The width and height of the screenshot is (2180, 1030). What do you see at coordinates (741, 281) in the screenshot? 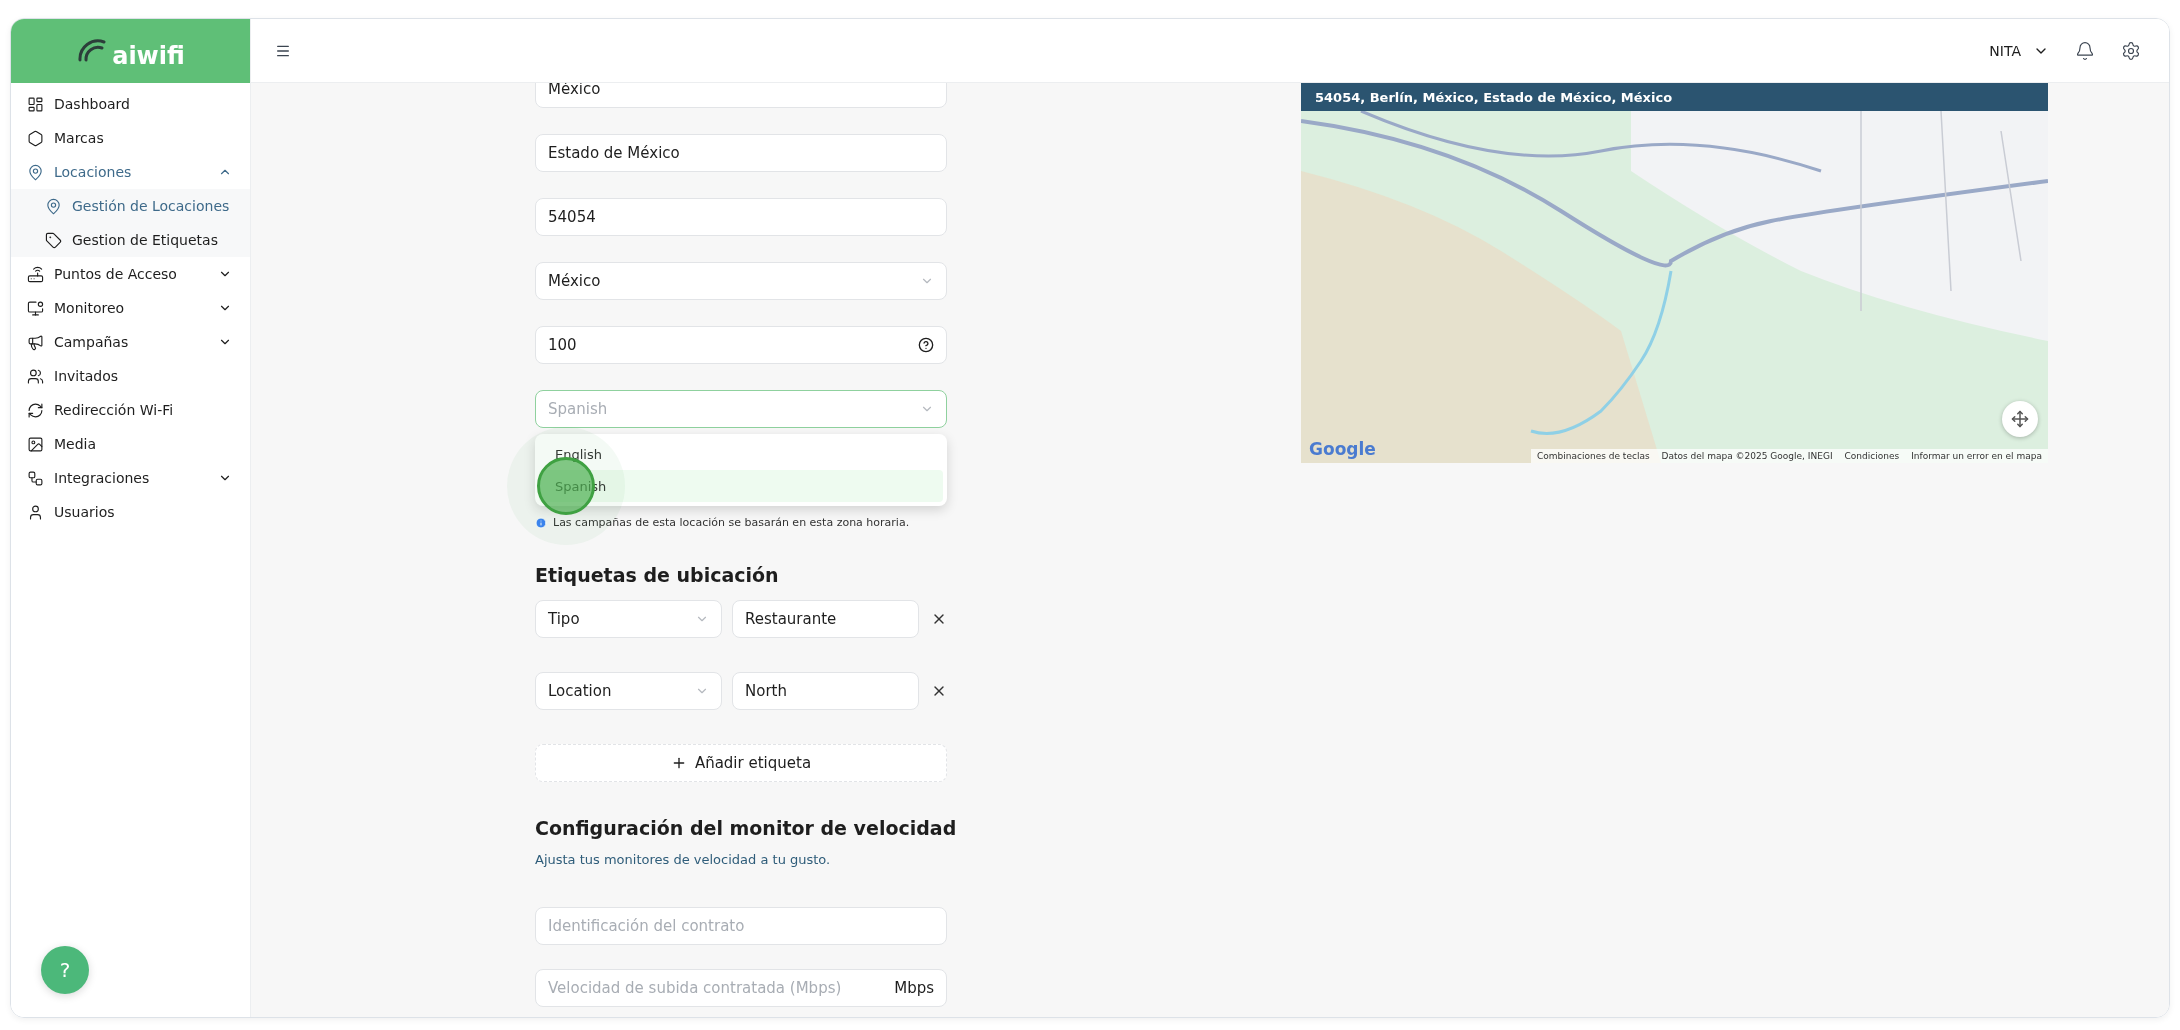
I see `select-field: México` at bounding box center [741, 281].